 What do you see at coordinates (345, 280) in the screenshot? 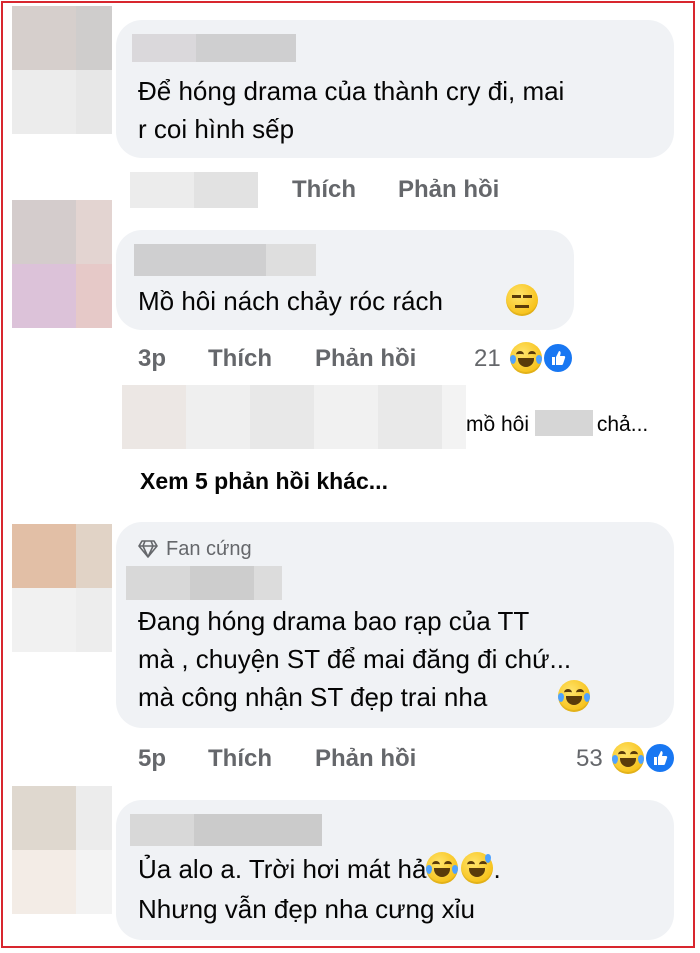
I see `comment-bubble: Mồ hôi nách chảy róc rách` at bounding box center [345, 280].